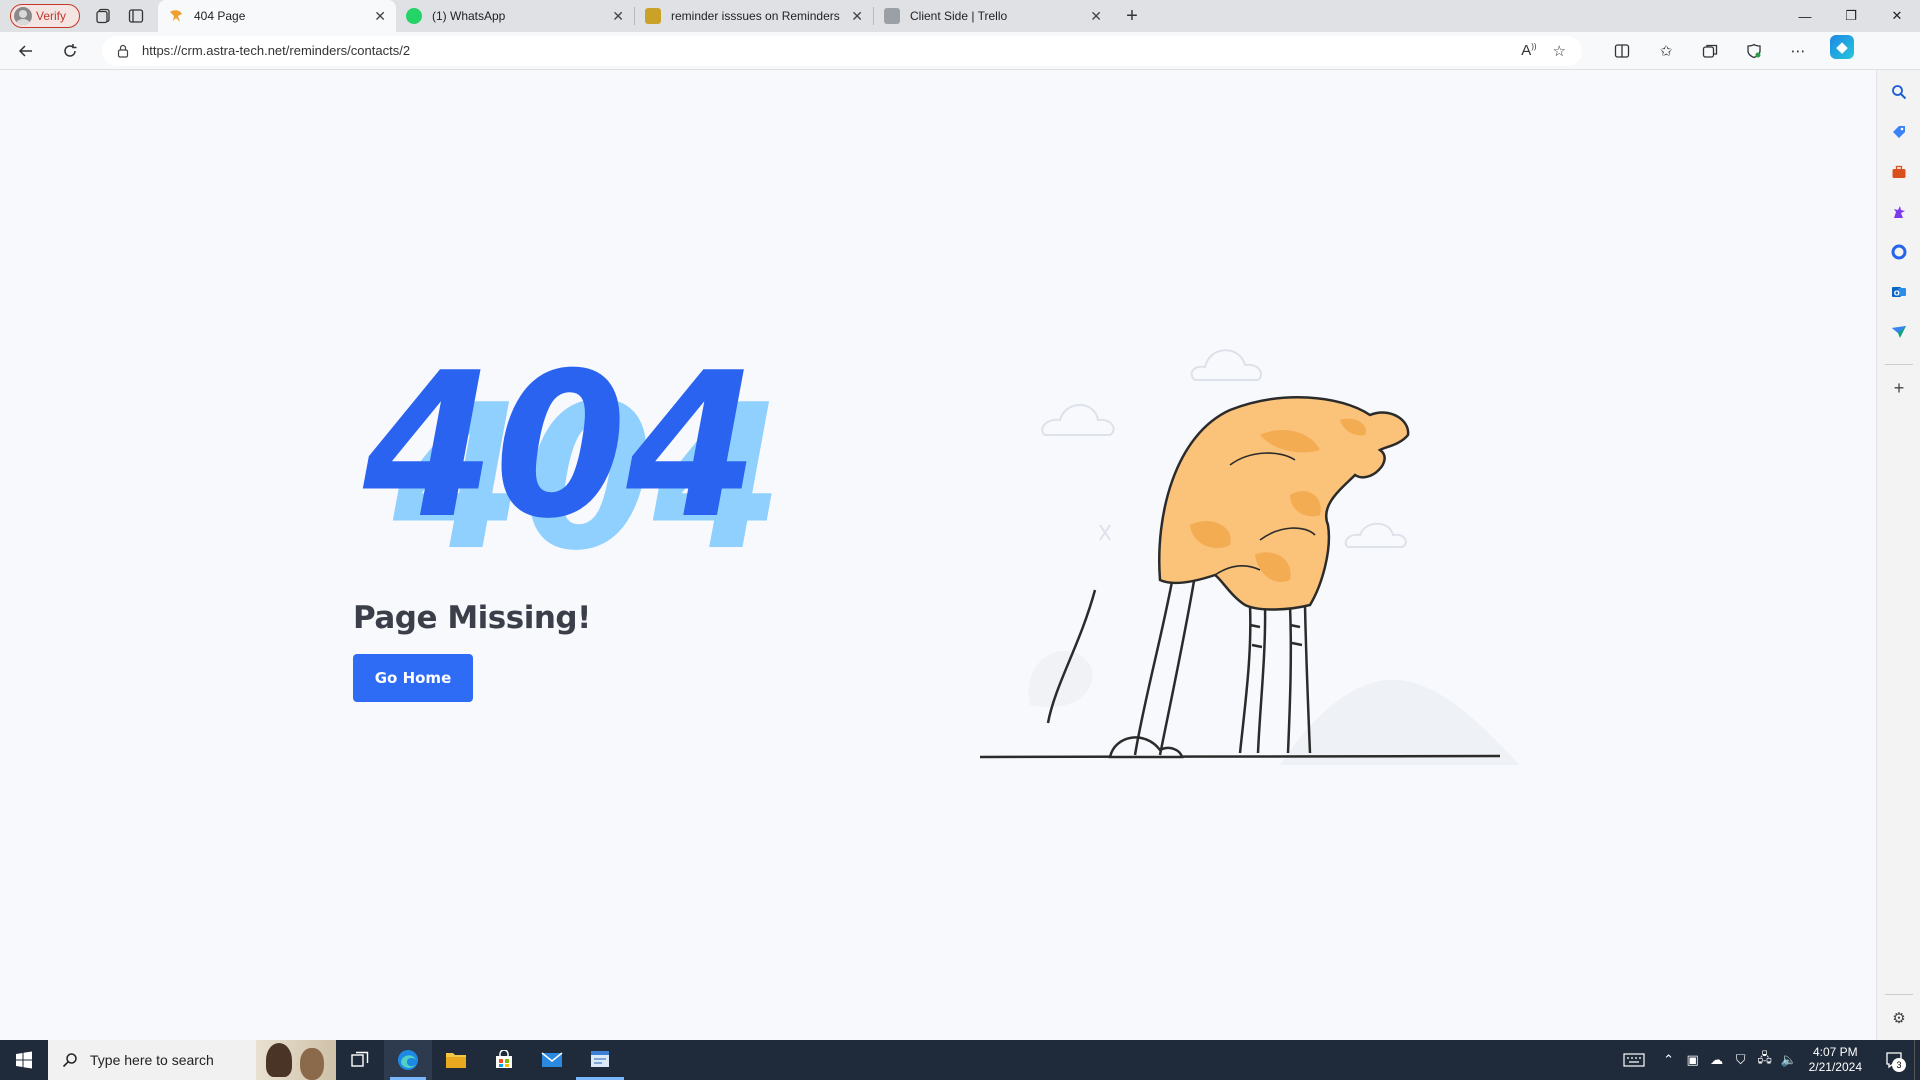  I want to click on ostrich-legs, so click(1275, 679).